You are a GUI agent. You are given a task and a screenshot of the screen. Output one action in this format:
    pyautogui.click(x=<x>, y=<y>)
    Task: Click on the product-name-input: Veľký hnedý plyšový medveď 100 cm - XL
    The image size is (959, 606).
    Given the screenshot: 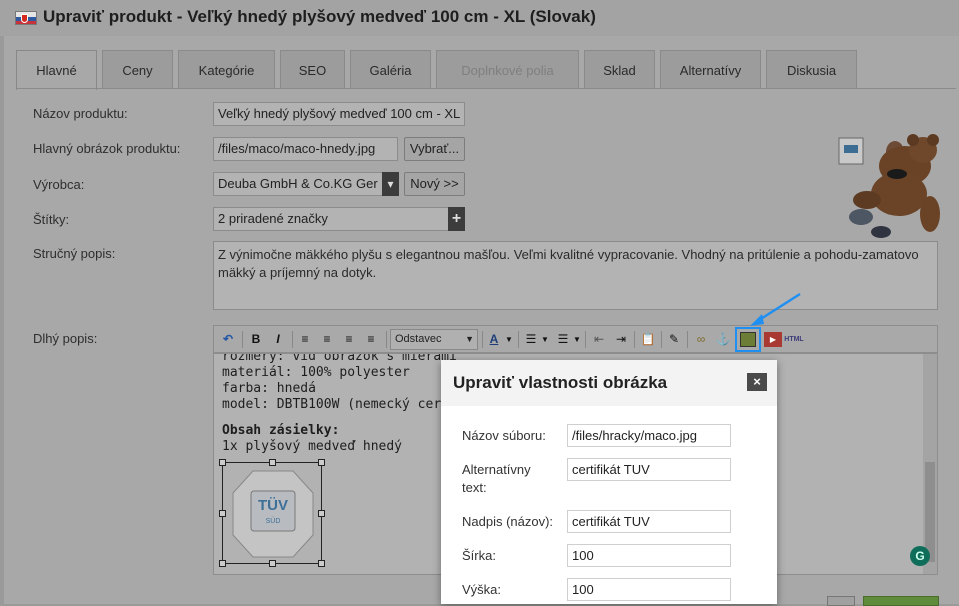 What is the action you would take?
    pyautogui.click(x=339, y=114)
    